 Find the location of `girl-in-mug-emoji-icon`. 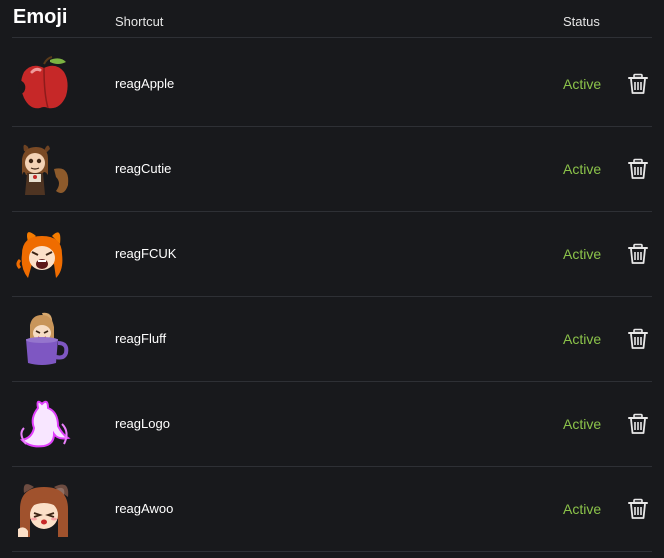

girl-in-mug-emoji-icon is located at coordinates (44, 339).